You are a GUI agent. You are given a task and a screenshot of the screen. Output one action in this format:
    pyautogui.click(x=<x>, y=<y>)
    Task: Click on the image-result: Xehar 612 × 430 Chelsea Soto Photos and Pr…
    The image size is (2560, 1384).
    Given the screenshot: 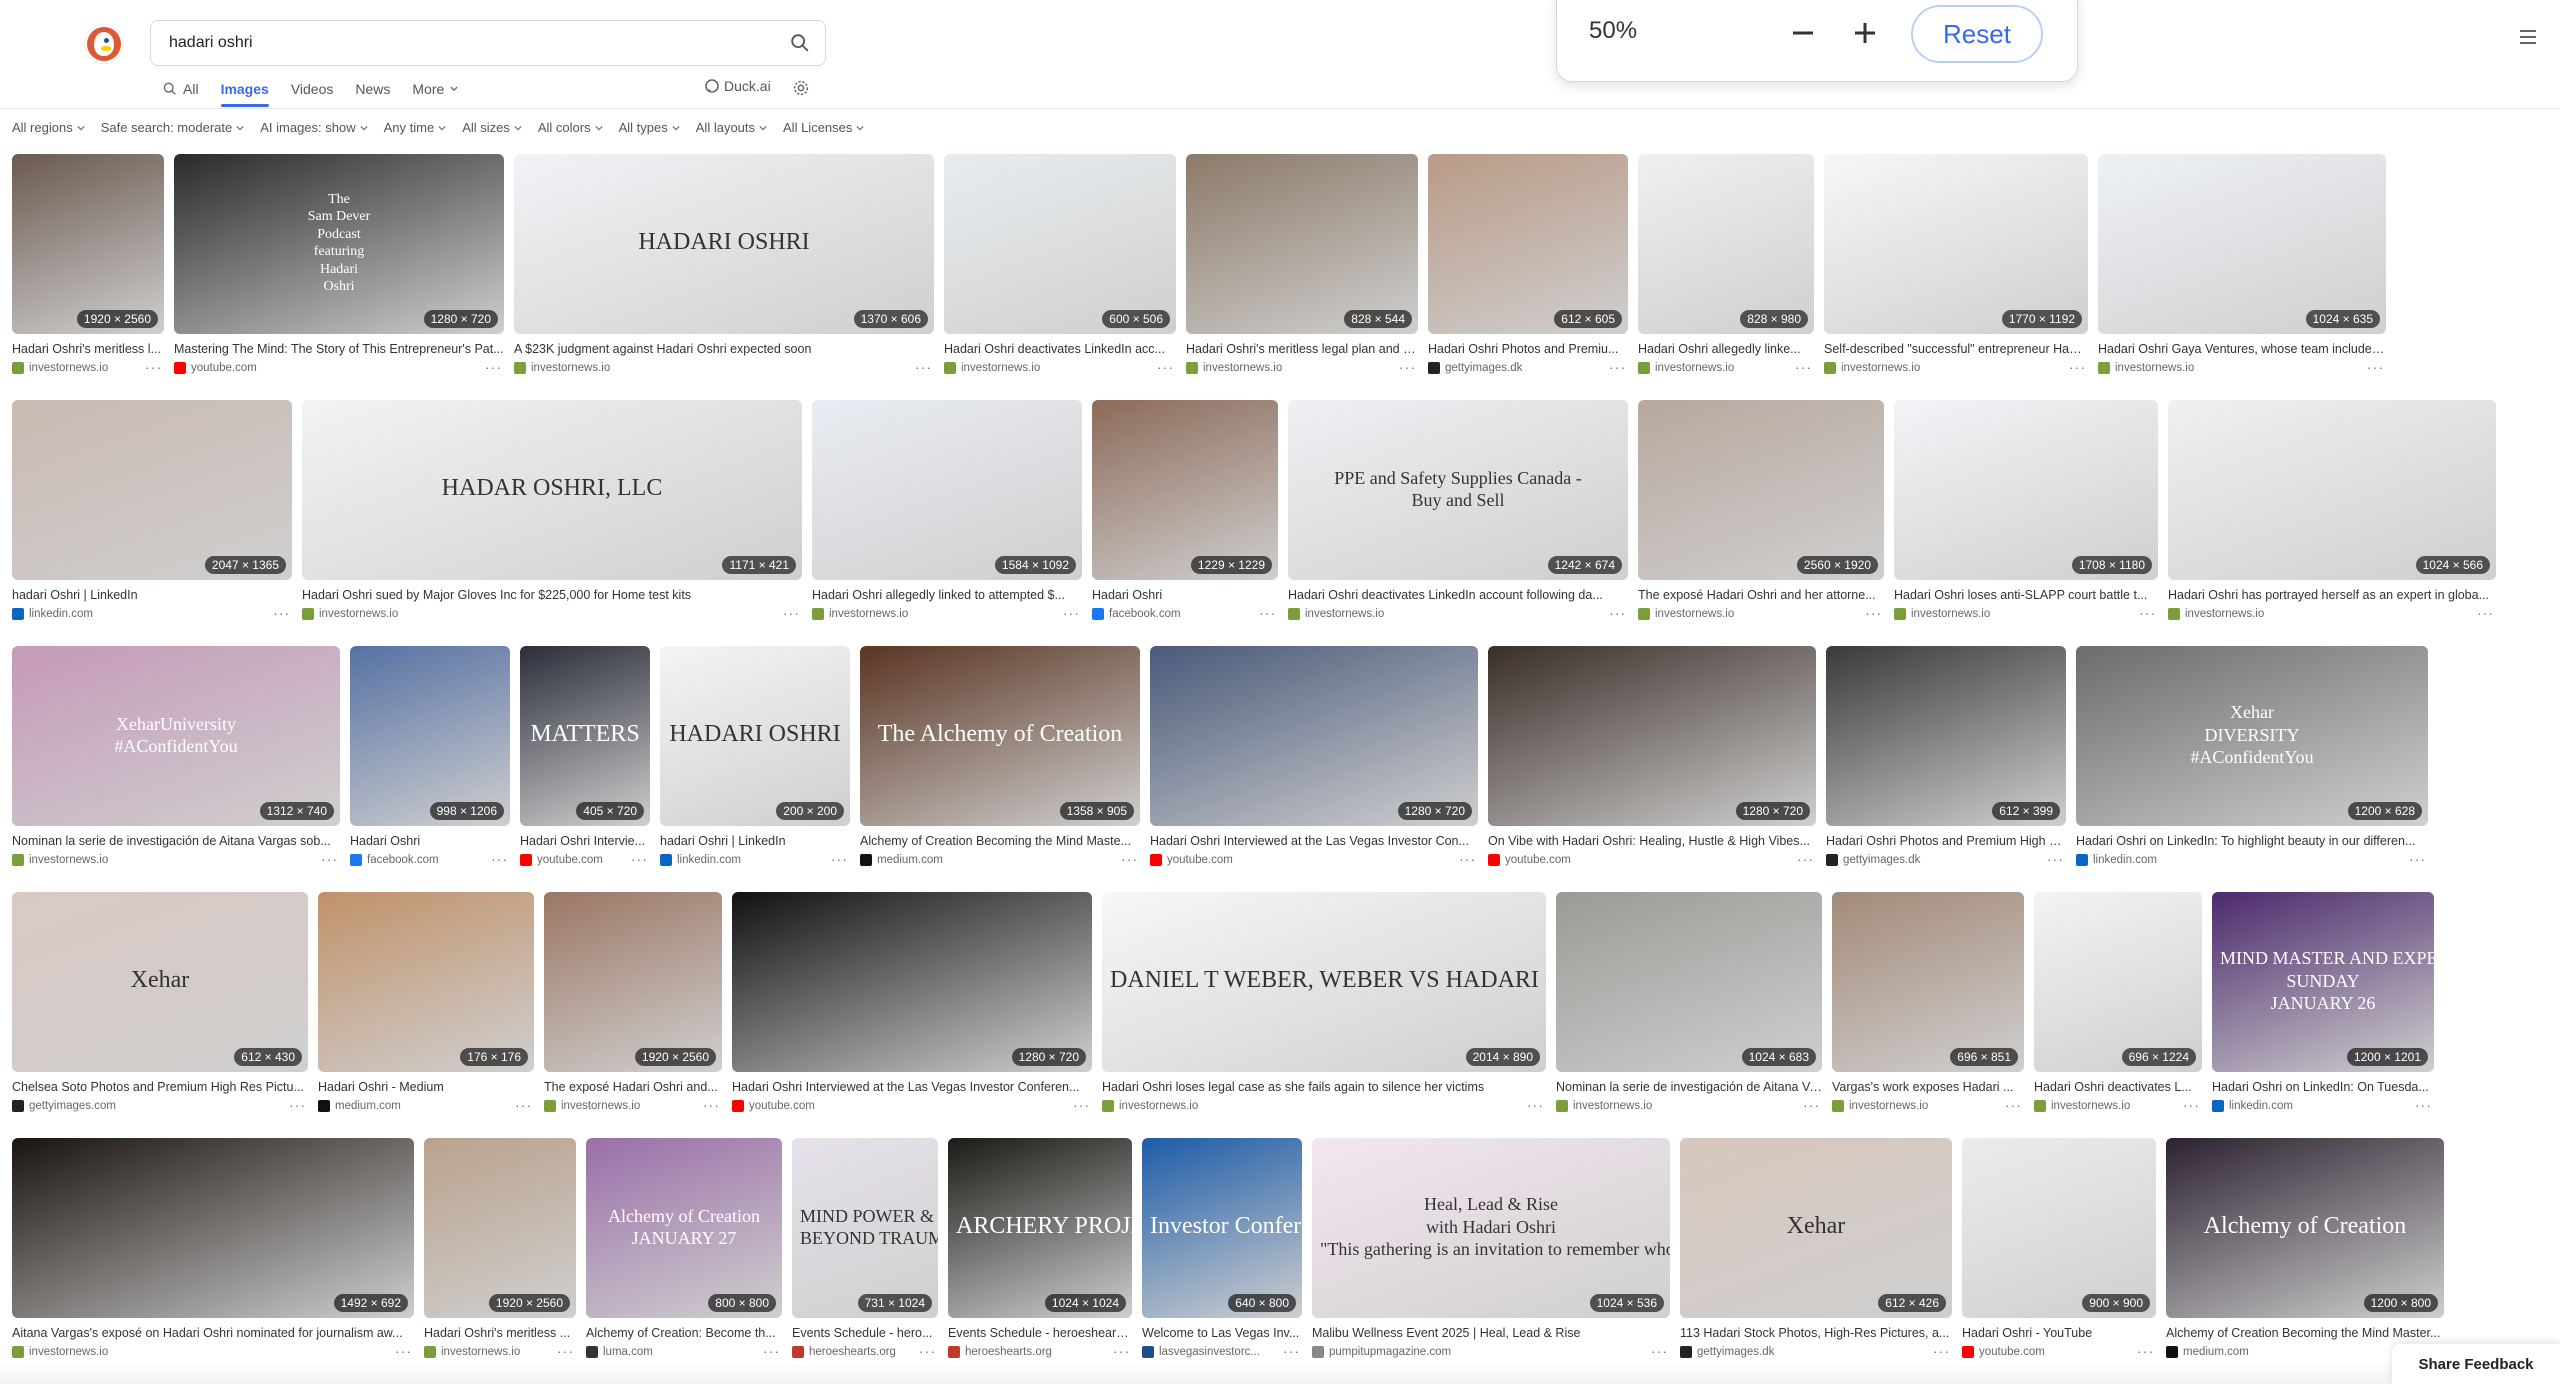 What is the action you would take?
    pyautogui.click(x=160, y=1011)
    